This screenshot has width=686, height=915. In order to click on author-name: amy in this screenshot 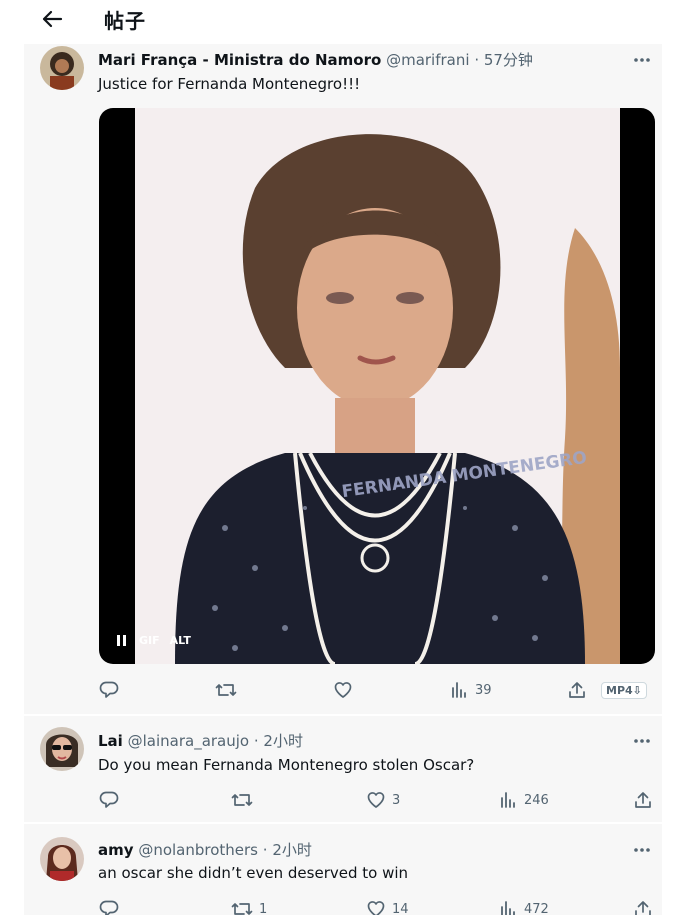, I will do `click(116, 850)`.